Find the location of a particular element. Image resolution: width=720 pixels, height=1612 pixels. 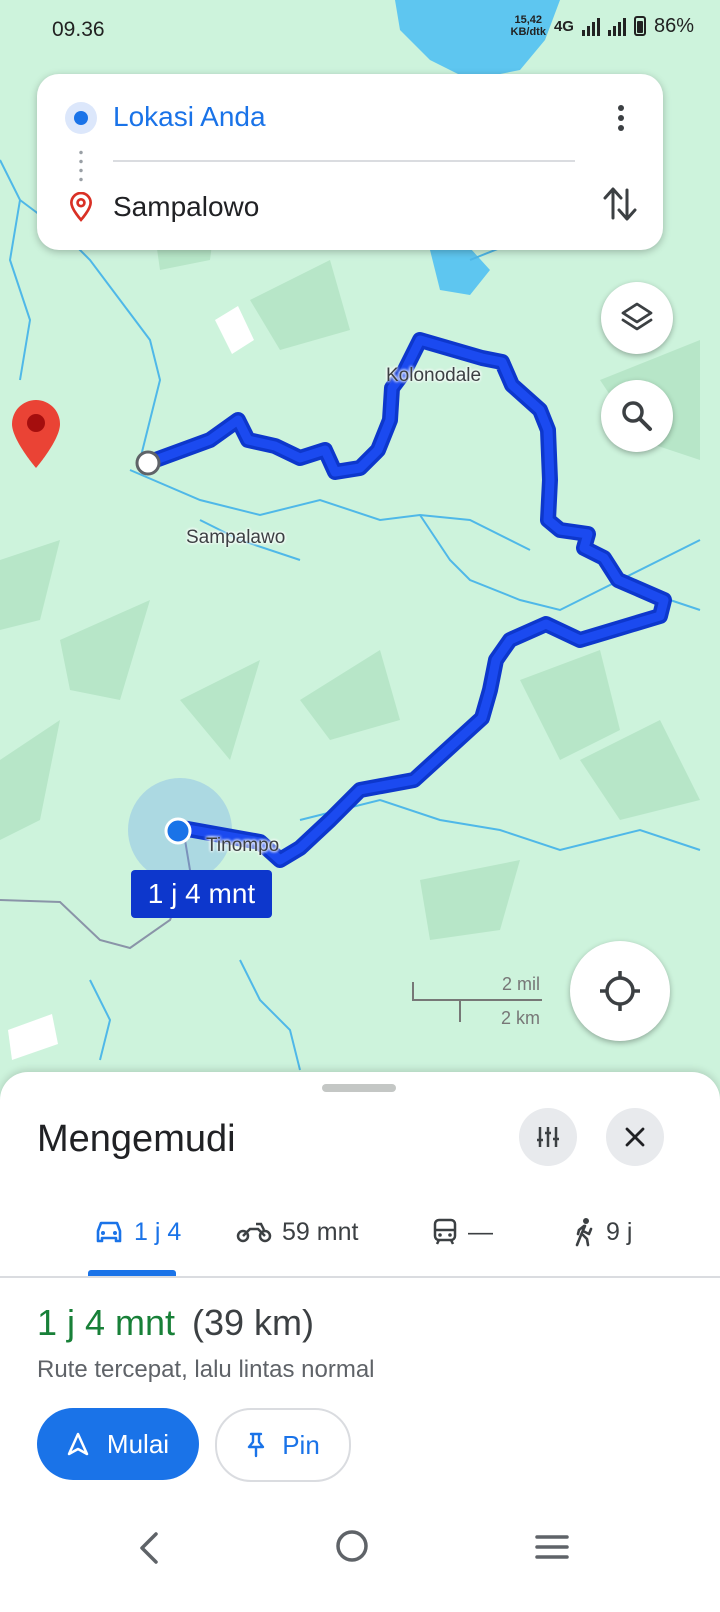

speed-value: 15,42 is located at coordinates (528, 20).